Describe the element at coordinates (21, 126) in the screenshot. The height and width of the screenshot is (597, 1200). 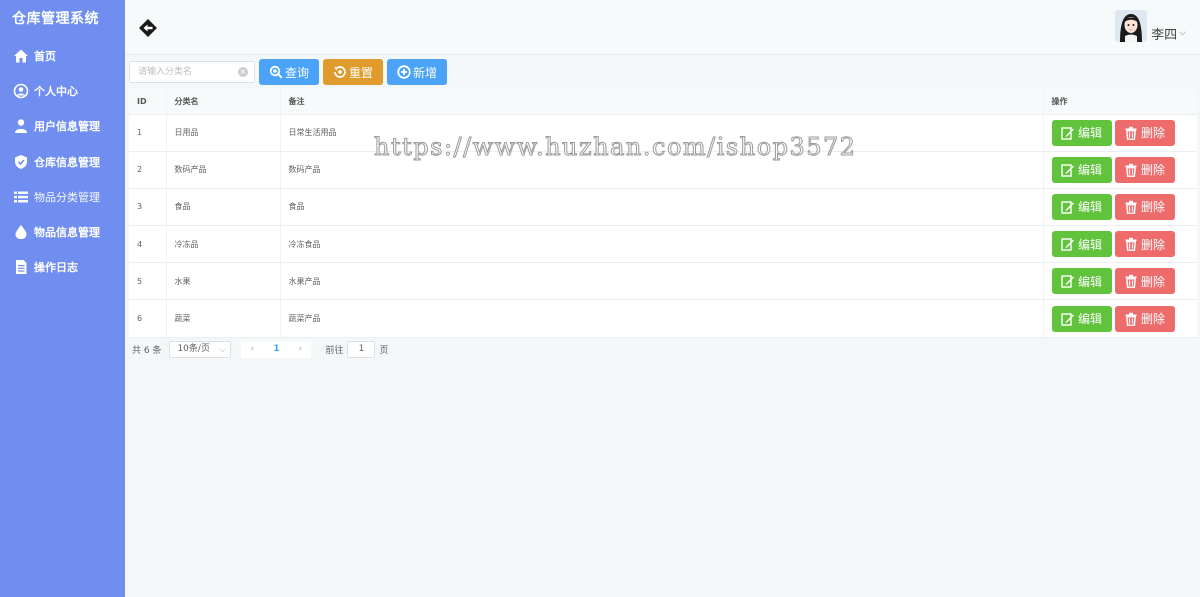
I see `user-icon` at that location.